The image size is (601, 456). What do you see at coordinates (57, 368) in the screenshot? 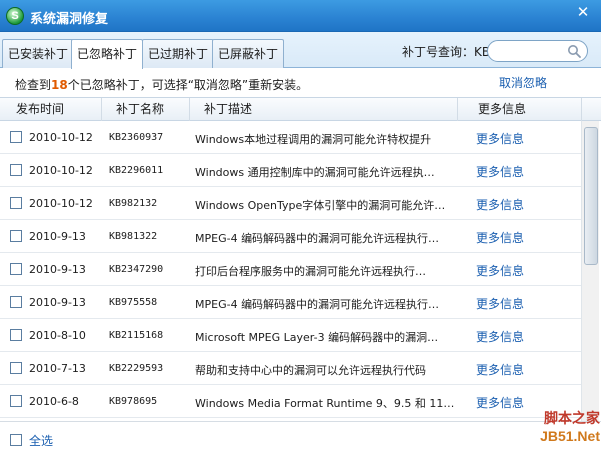
I see `release-date-cell: 2010-7-13` at bounding box center [57, 368].